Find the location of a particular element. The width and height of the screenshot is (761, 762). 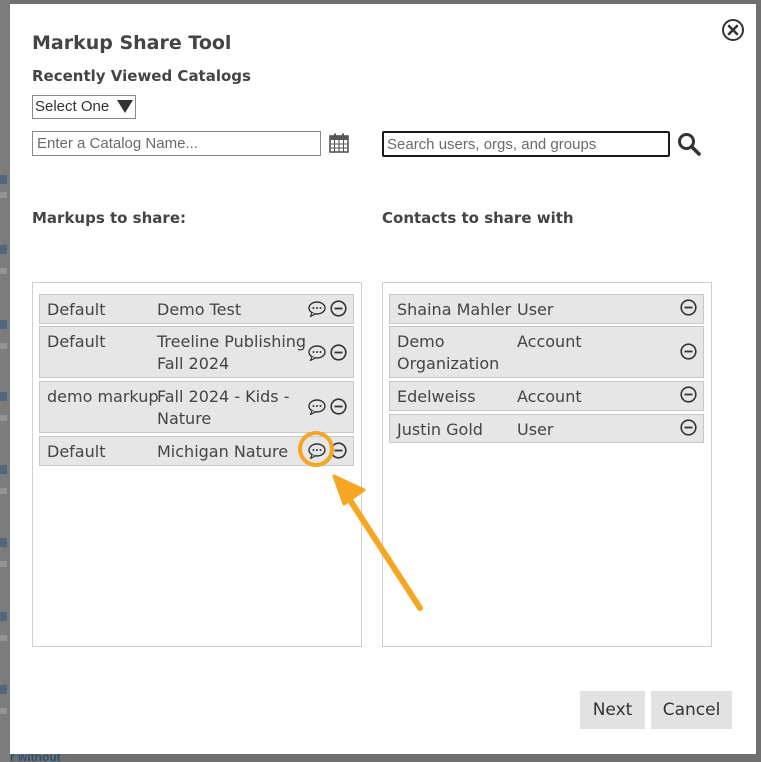

markup-row: Default Treeline Publishing Fall 2024 is located at coordinates (196, 352).